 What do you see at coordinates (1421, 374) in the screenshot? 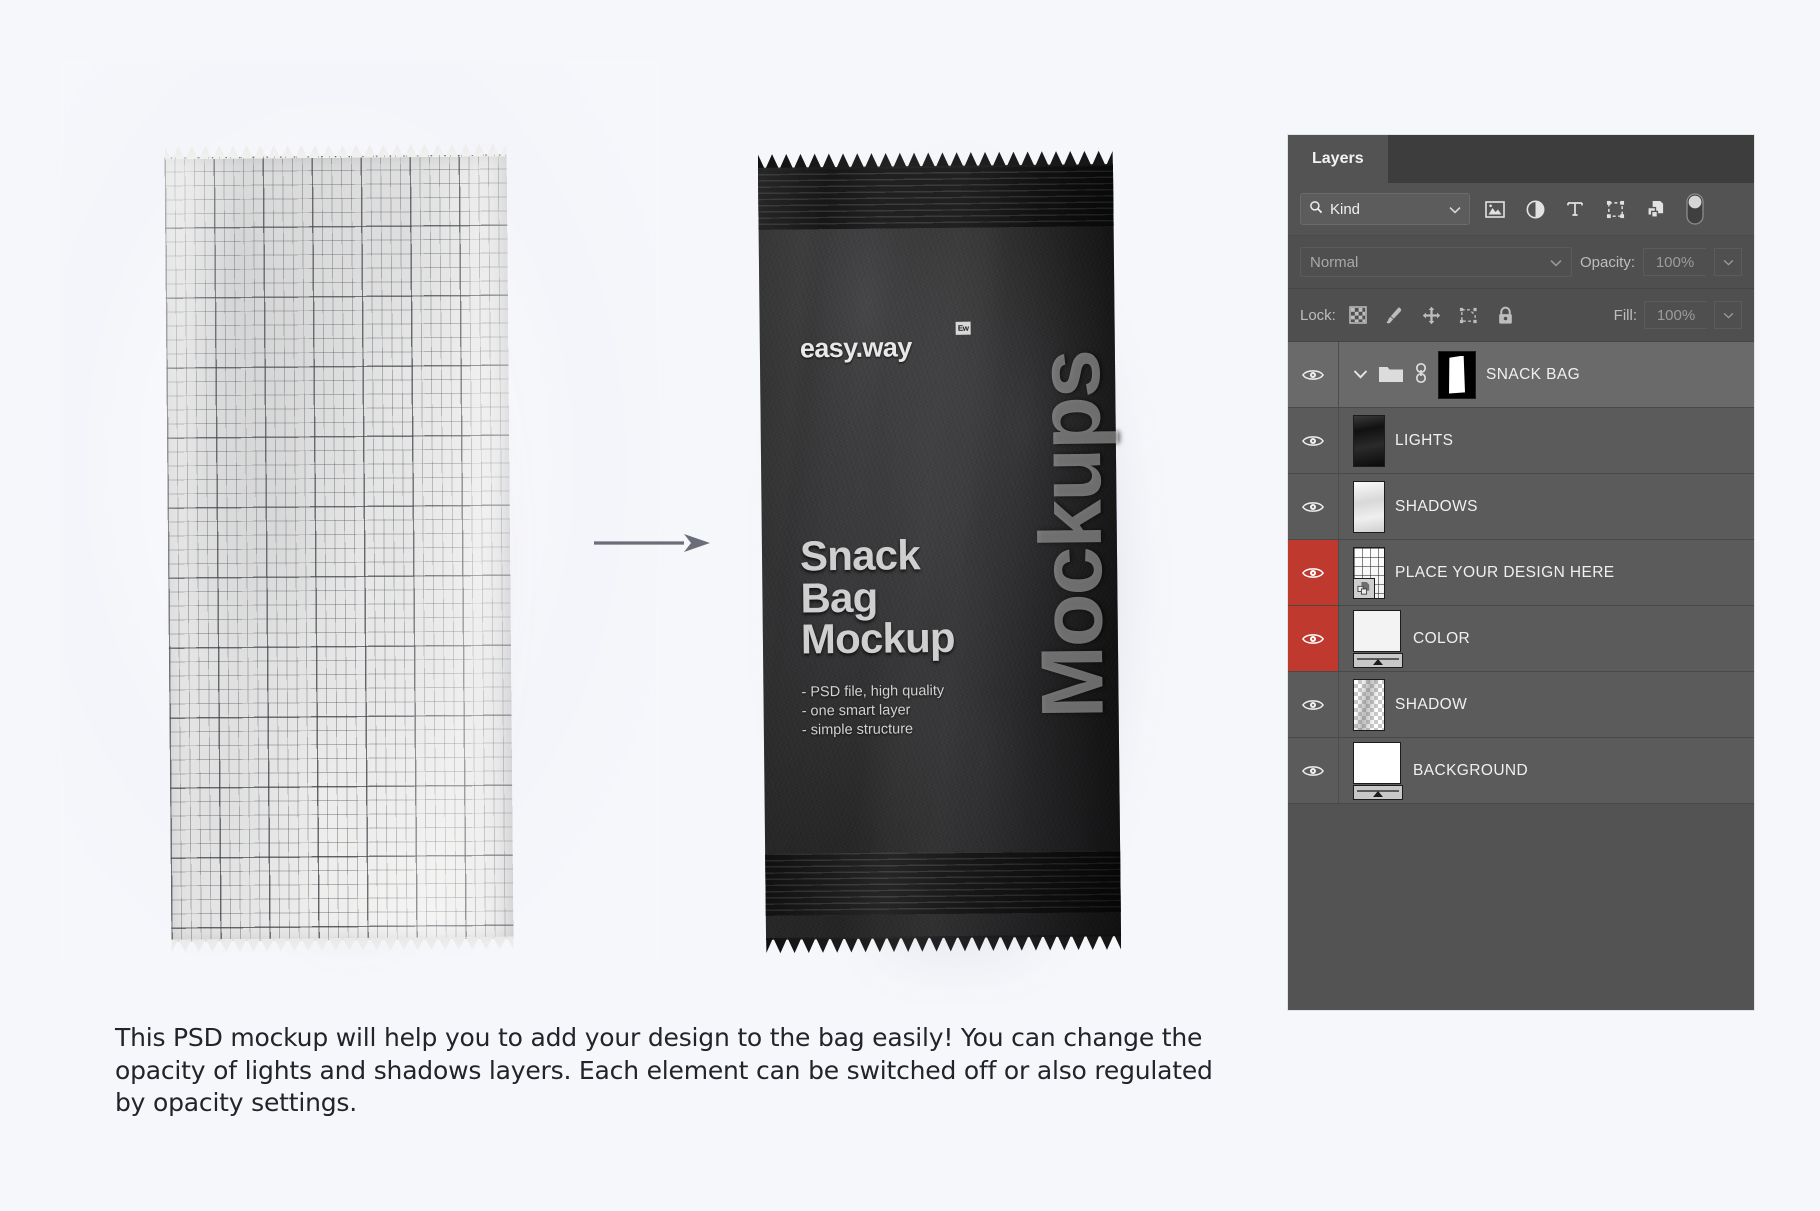
I see `mask-link-icon` at bounding box center [1421, 374].